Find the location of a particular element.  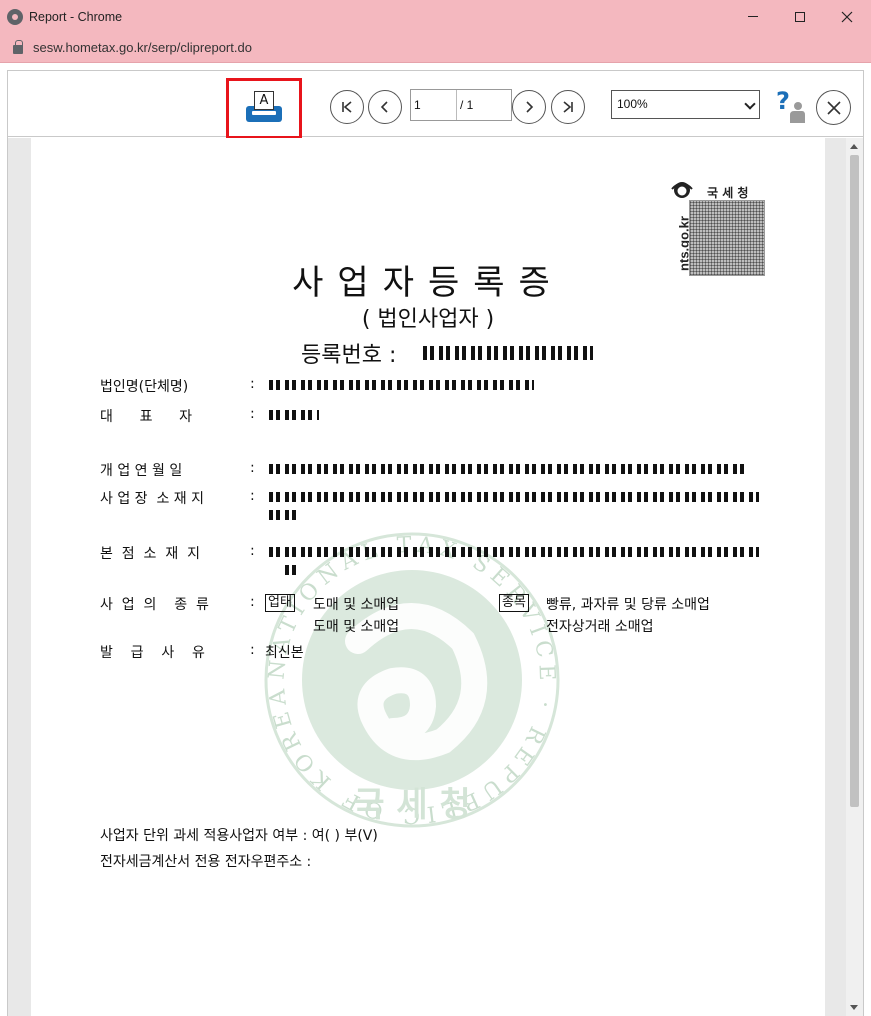

redacted-open-date is located at coordinates (509, 469).